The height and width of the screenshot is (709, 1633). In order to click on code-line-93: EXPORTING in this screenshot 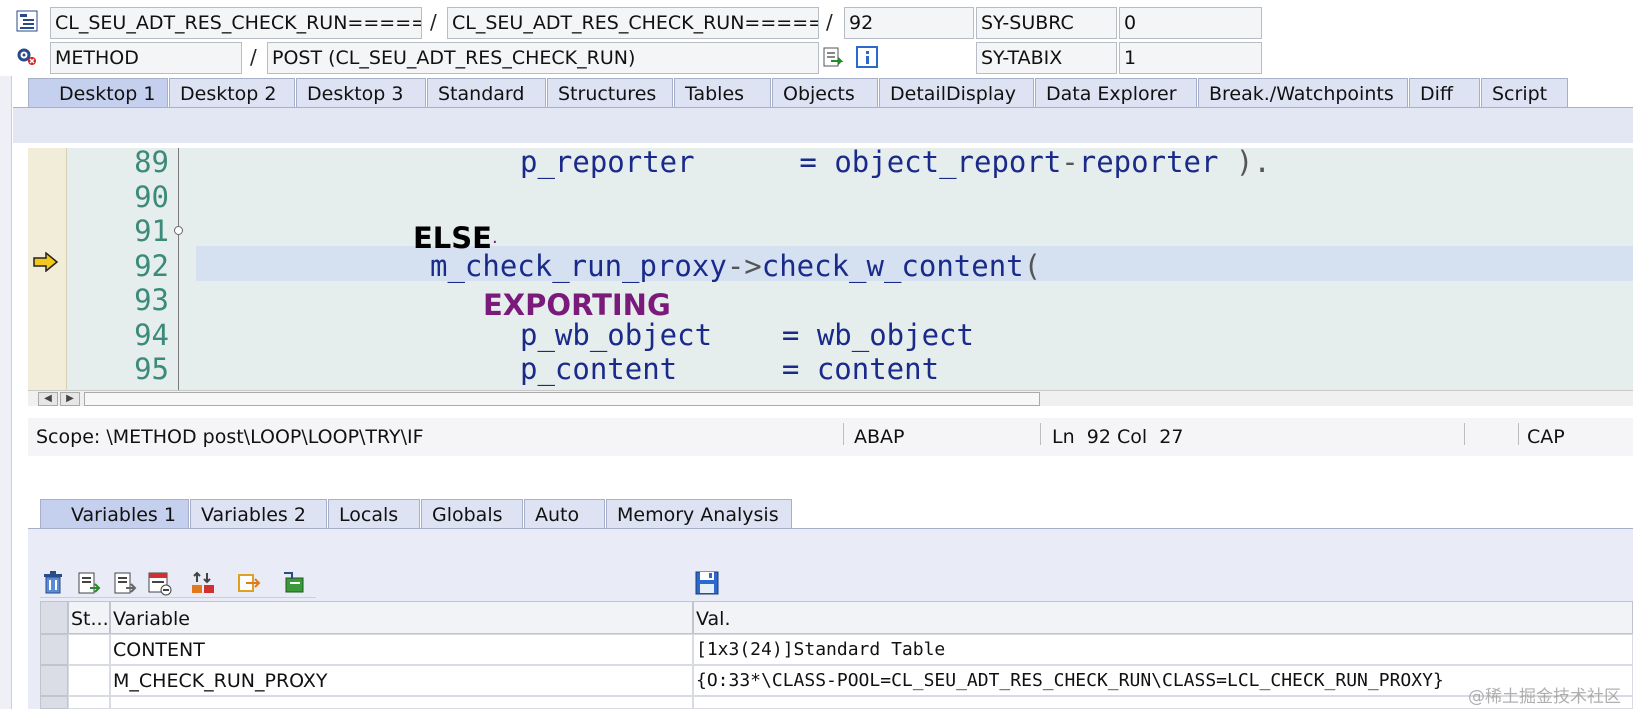, I will do `click(577, 305)`.